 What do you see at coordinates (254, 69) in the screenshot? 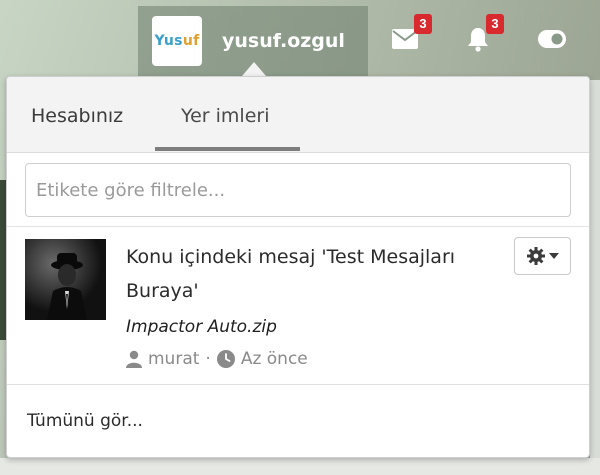
I see `popup-caret` at bounding box center [254, 69].